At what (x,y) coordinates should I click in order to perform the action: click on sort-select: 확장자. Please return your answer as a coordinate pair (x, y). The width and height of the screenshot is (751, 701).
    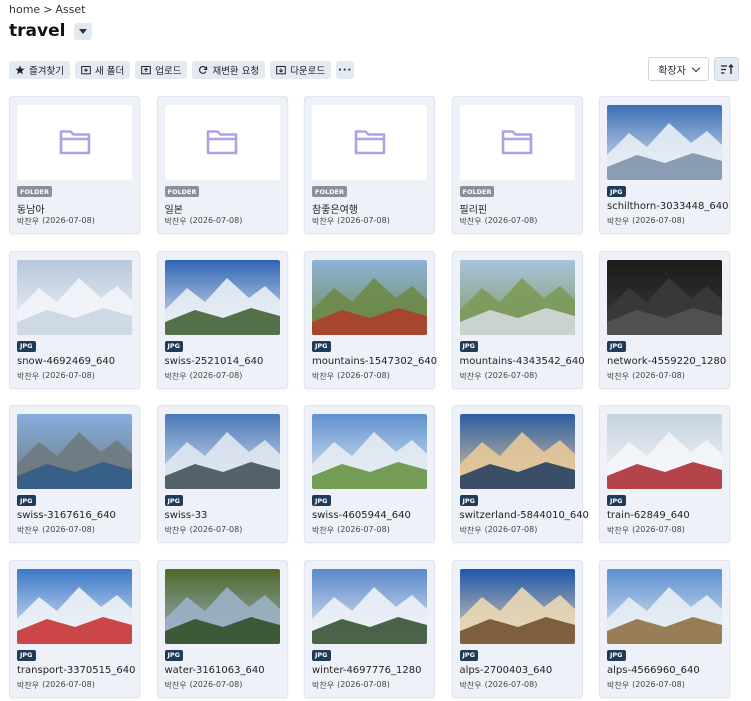
    Looking at the image, I should click on (678, 69).